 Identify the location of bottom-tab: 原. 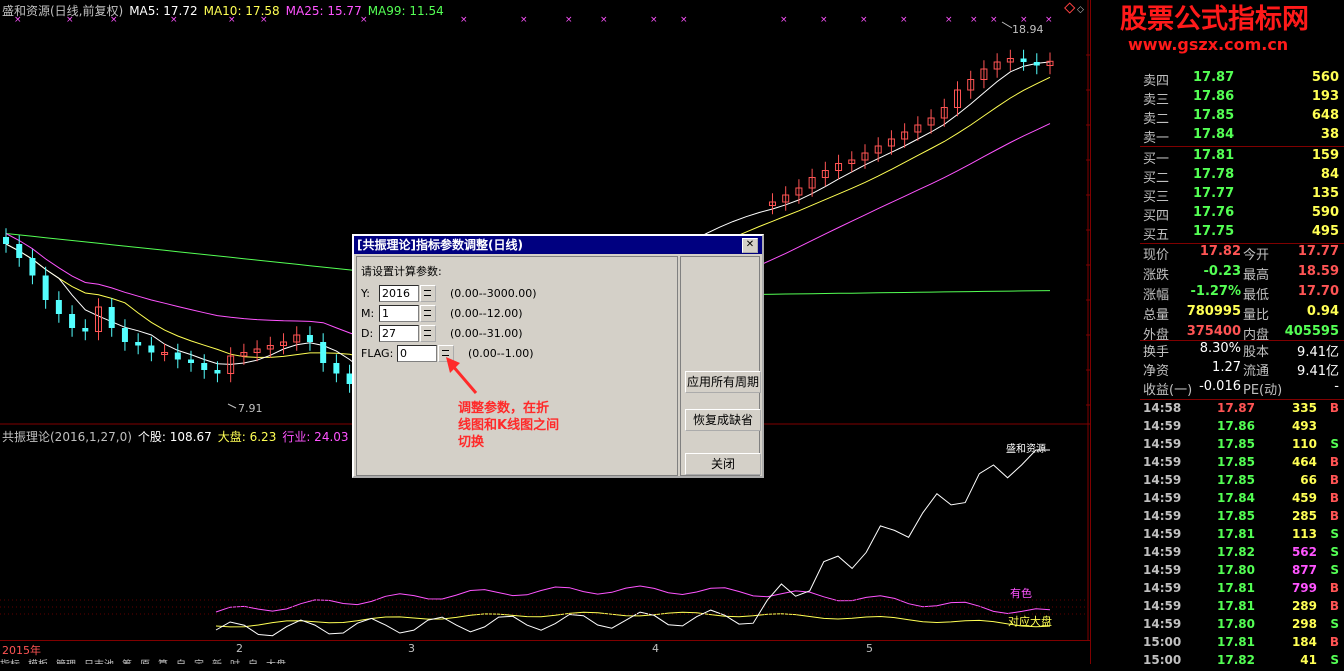
(145, 662).